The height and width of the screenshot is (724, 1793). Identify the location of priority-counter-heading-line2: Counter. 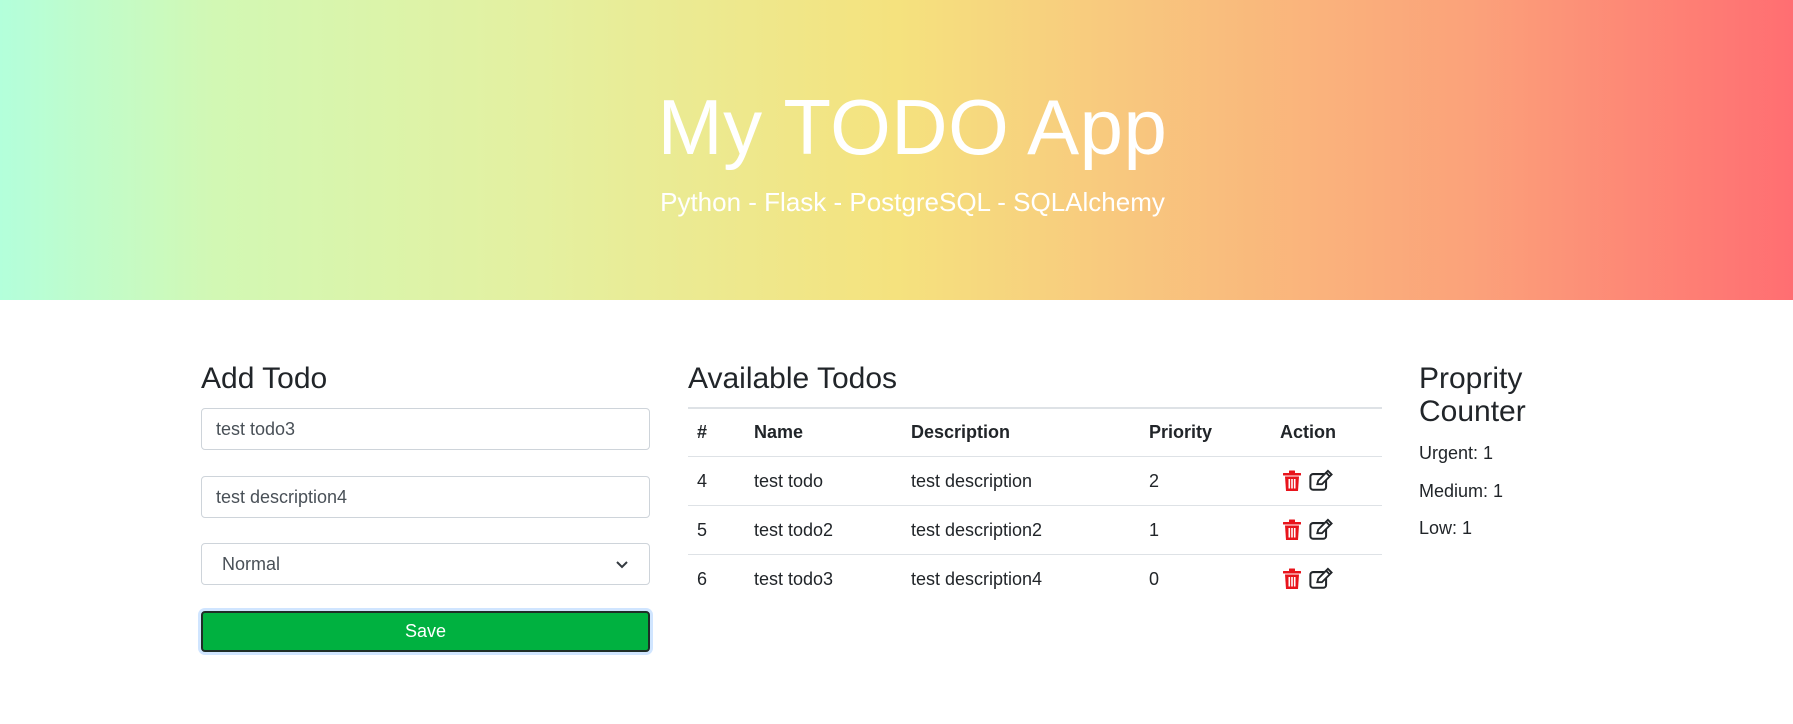
(1472, 411).